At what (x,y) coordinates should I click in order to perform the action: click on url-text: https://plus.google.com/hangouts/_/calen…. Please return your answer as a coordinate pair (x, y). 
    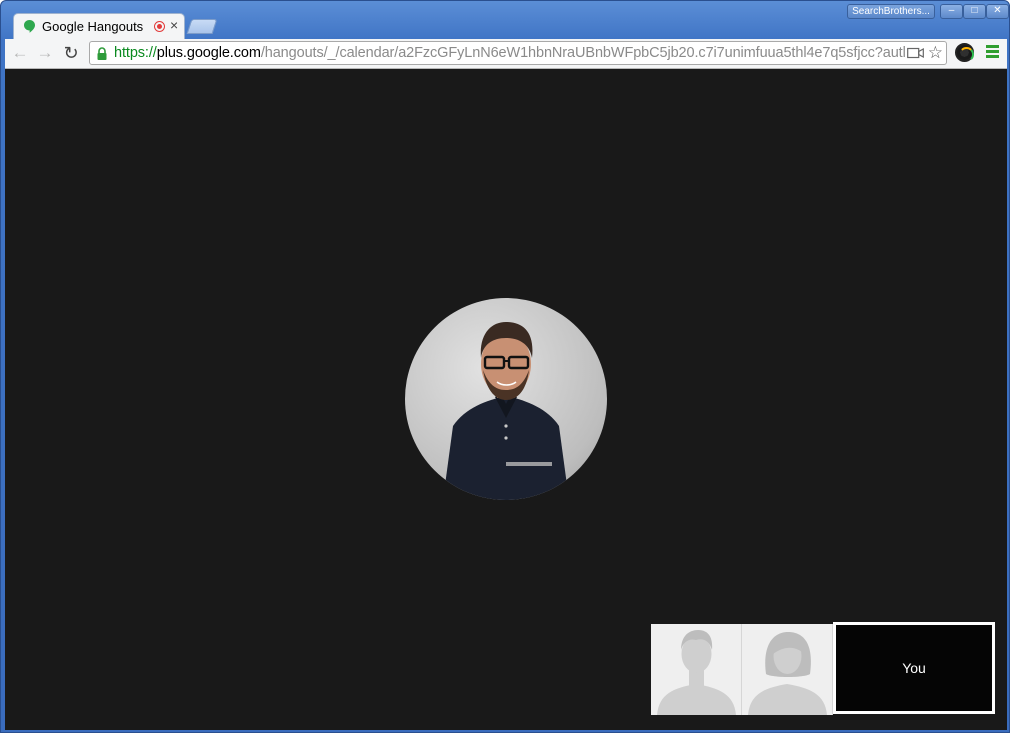
    Looking at the image, I should click on (510, 53).